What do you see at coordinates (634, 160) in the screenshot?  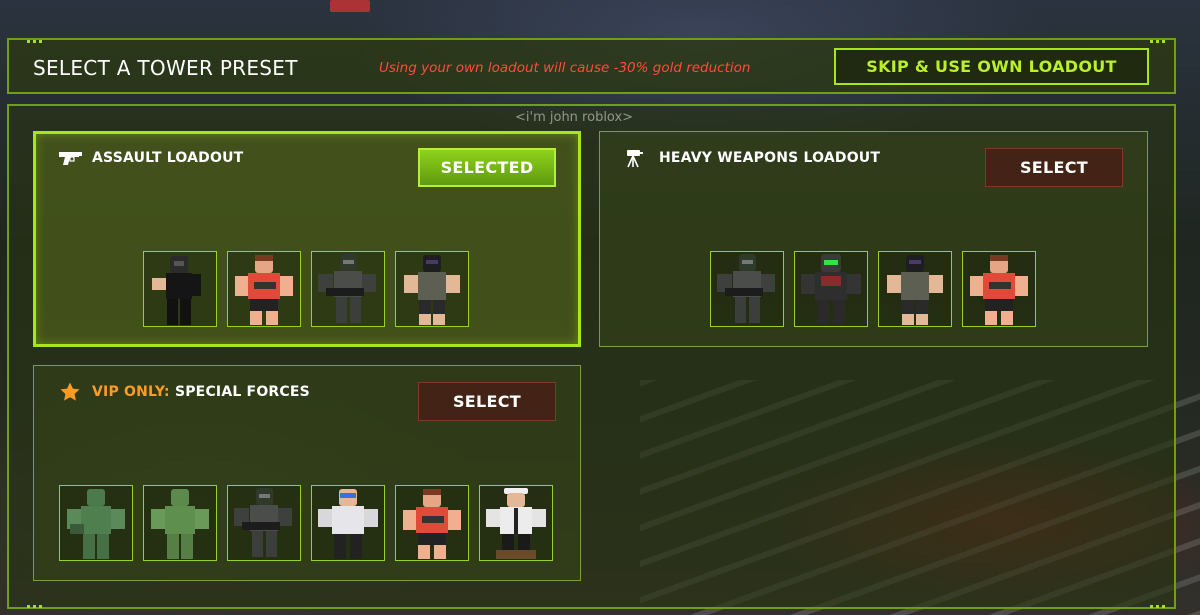 I see `turret-icon` at bounding box center [634, 160].